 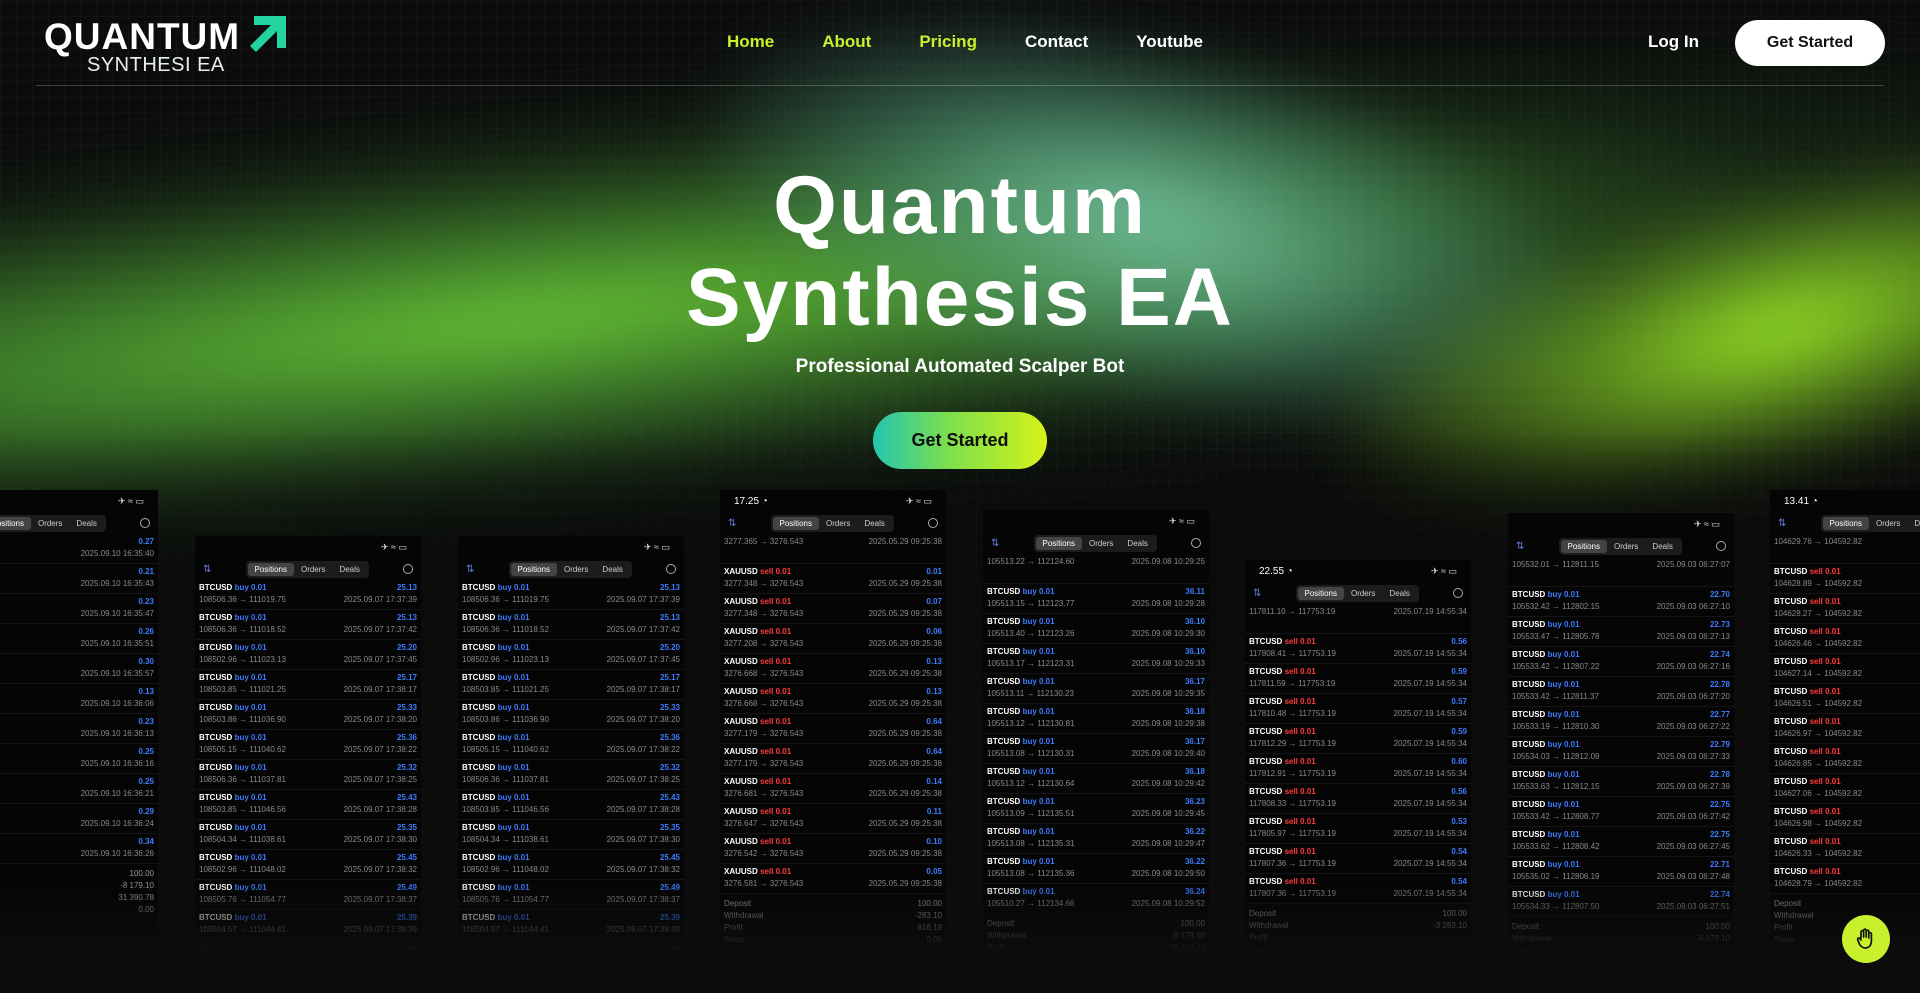 What do you see at coordinates (1459, 731) in the screenshot?
I see `trade-profit: 0.59` at bounding box center [1459, 731].